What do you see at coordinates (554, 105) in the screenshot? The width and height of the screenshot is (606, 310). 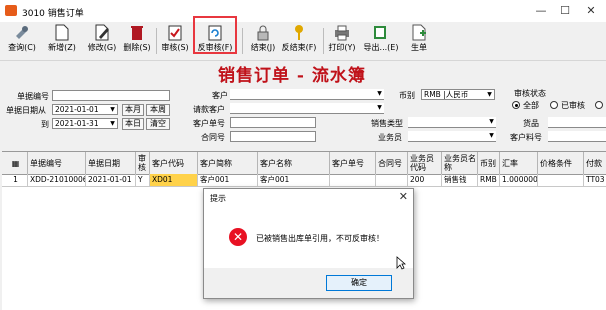 I see `radio-audited` at bounding box center [554, 105].